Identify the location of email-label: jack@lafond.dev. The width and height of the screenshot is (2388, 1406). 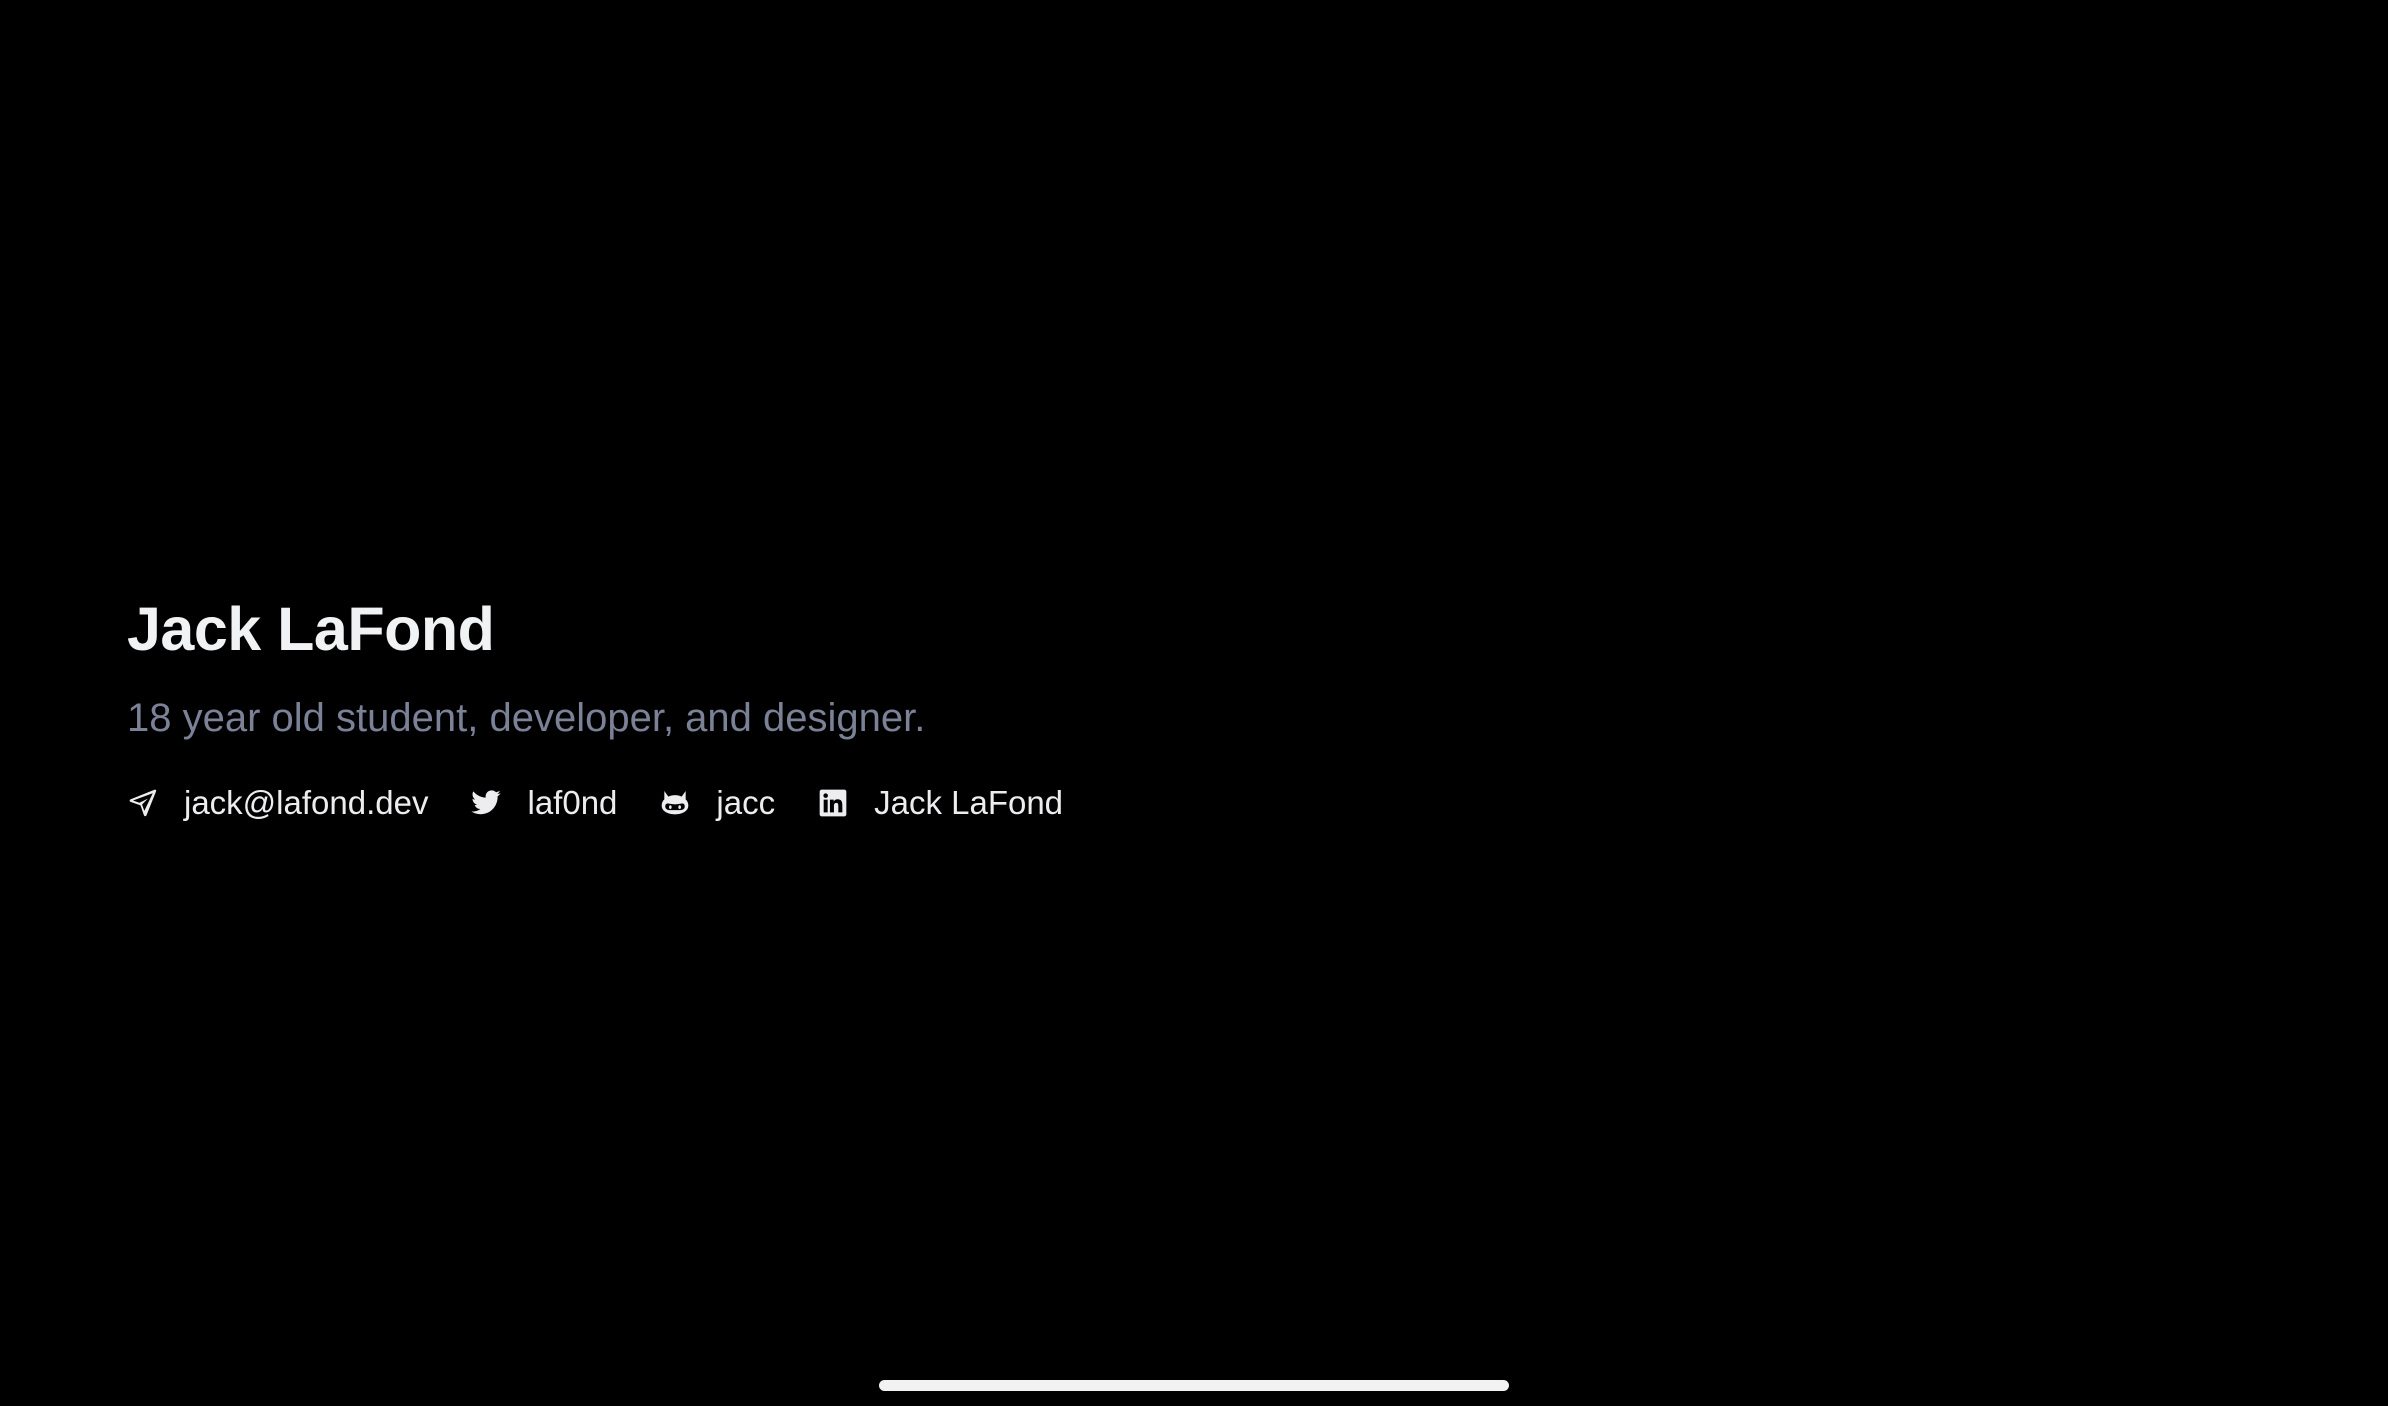
(306, 802).